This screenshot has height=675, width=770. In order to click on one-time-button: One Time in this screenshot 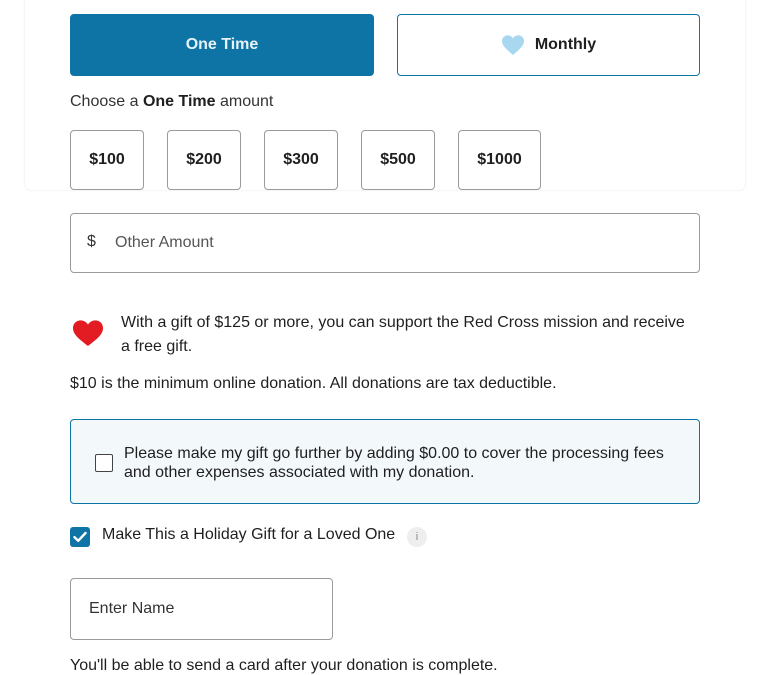, I will do `click(222, 45)`.